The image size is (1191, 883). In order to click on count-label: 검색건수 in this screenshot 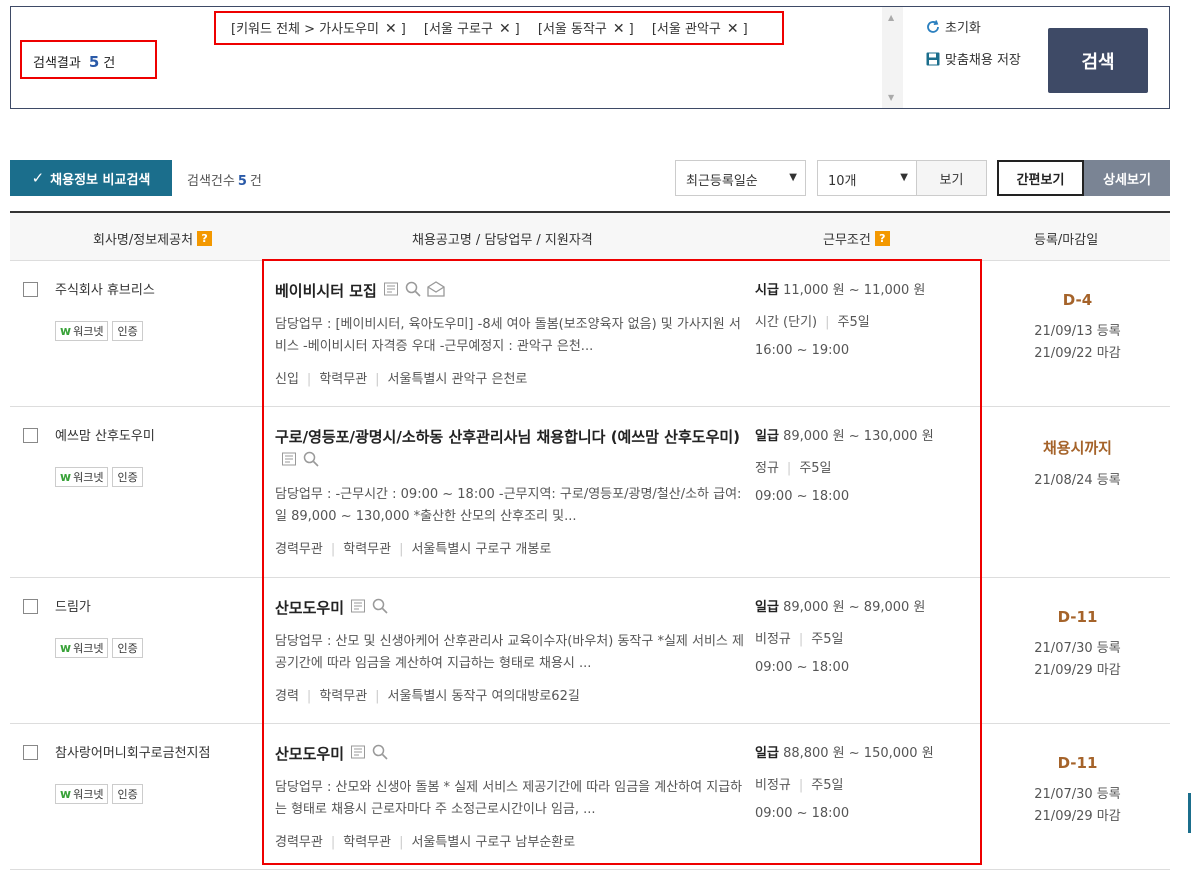, I will do `click(211, 181)`.